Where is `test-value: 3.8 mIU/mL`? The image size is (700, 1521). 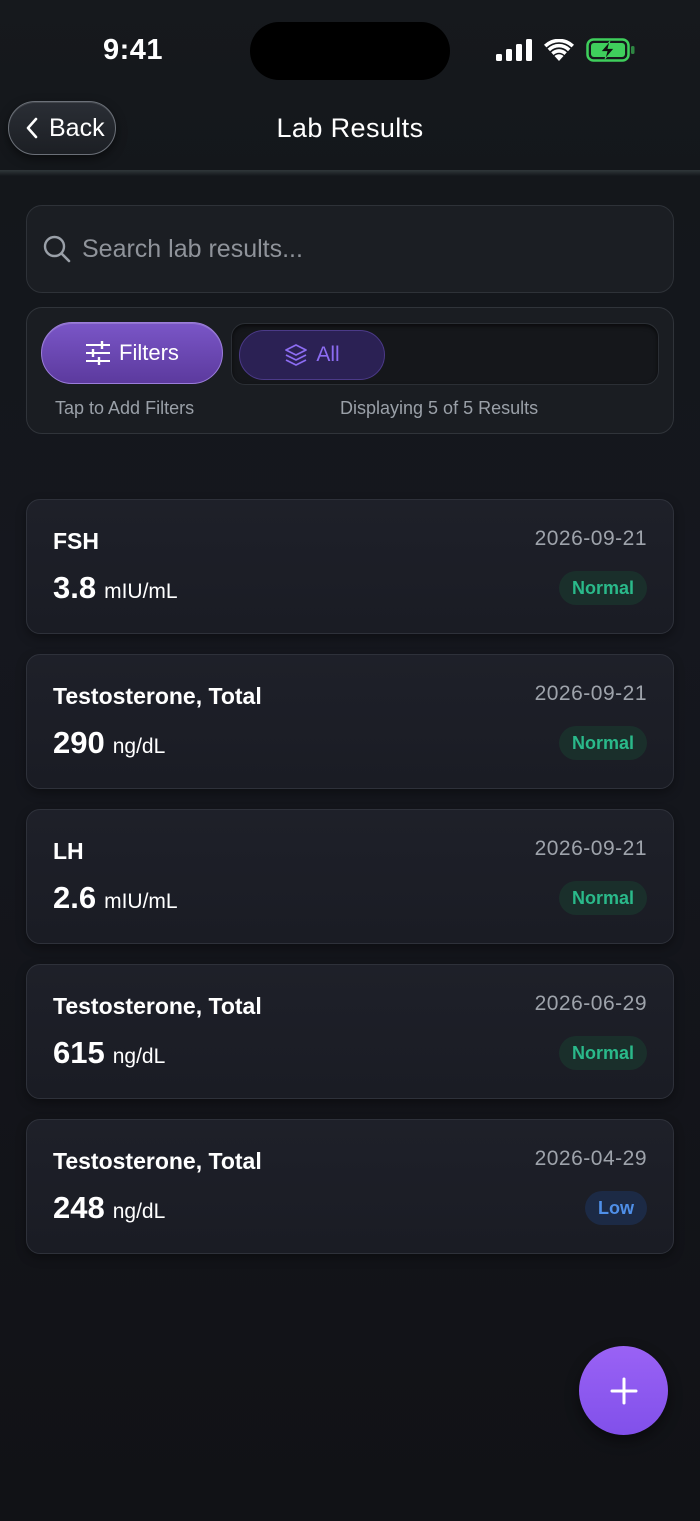 test-value: 3.8 mIU/mL is located at coordinates (115, 588).